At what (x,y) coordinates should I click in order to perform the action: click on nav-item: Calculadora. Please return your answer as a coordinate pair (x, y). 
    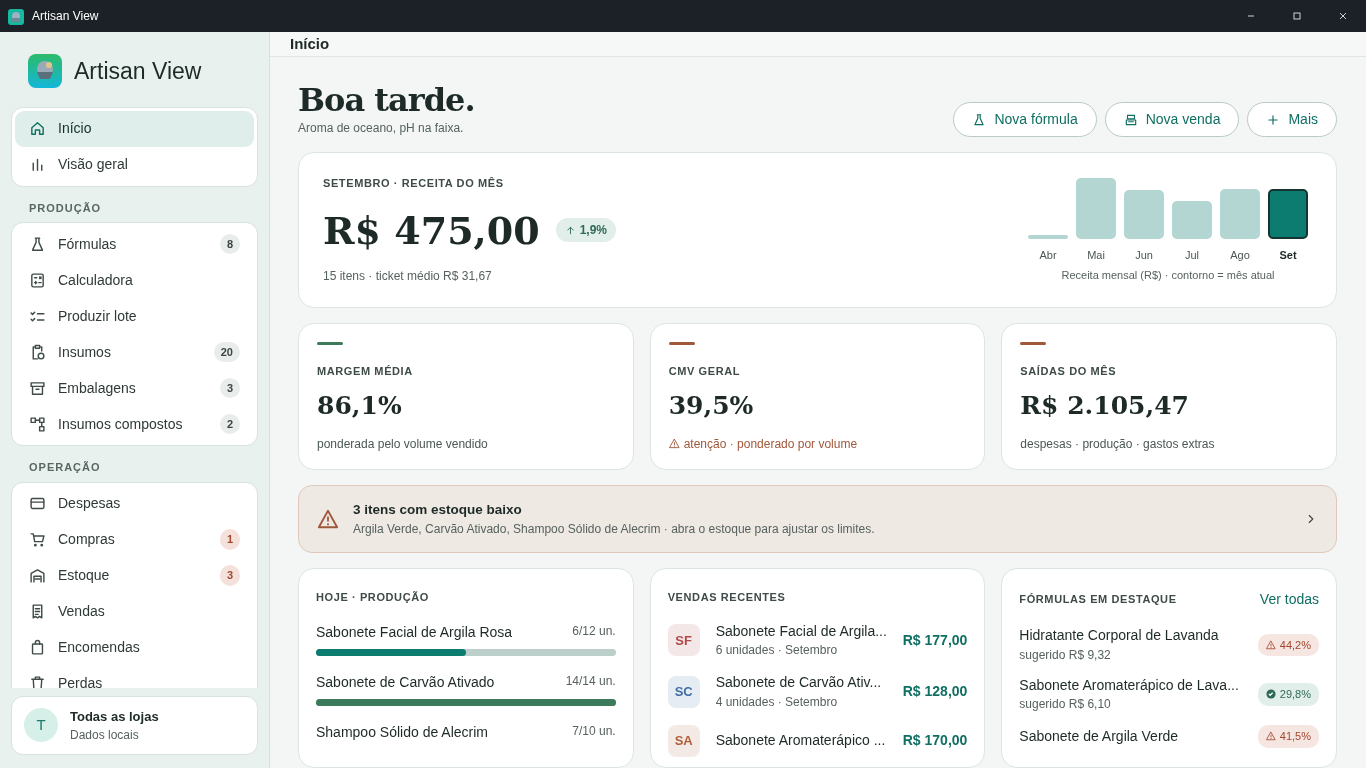
    Looking at the image, I should click on (134, 280).